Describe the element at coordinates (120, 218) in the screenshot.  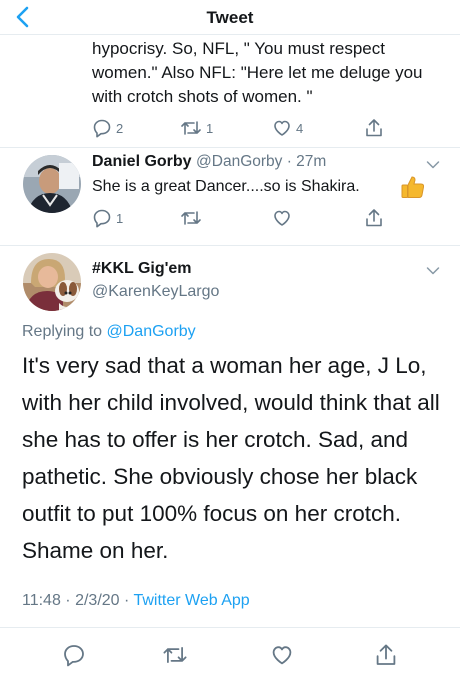
I see `reply-count: 1` at that location.